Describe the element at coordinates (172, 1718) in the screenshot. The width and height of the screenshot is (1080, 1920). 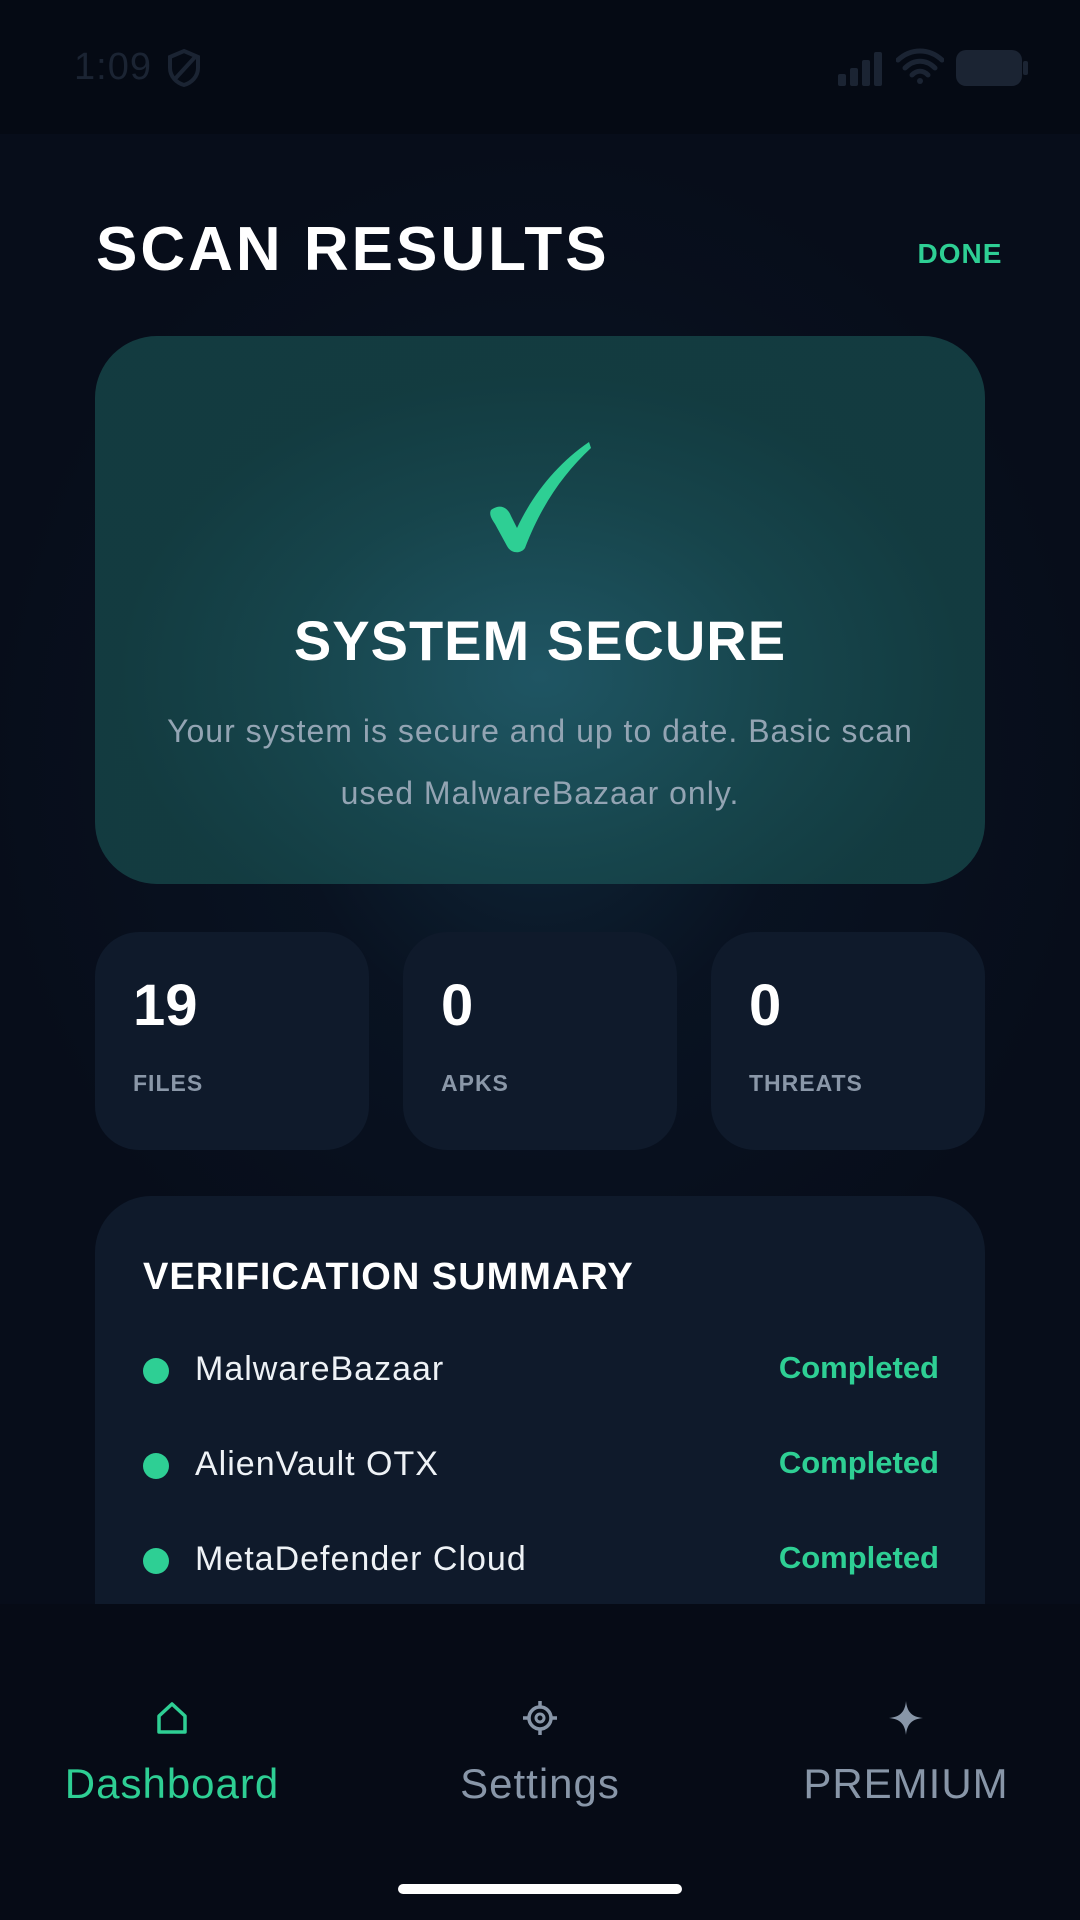
I see `home-icon` at that location.